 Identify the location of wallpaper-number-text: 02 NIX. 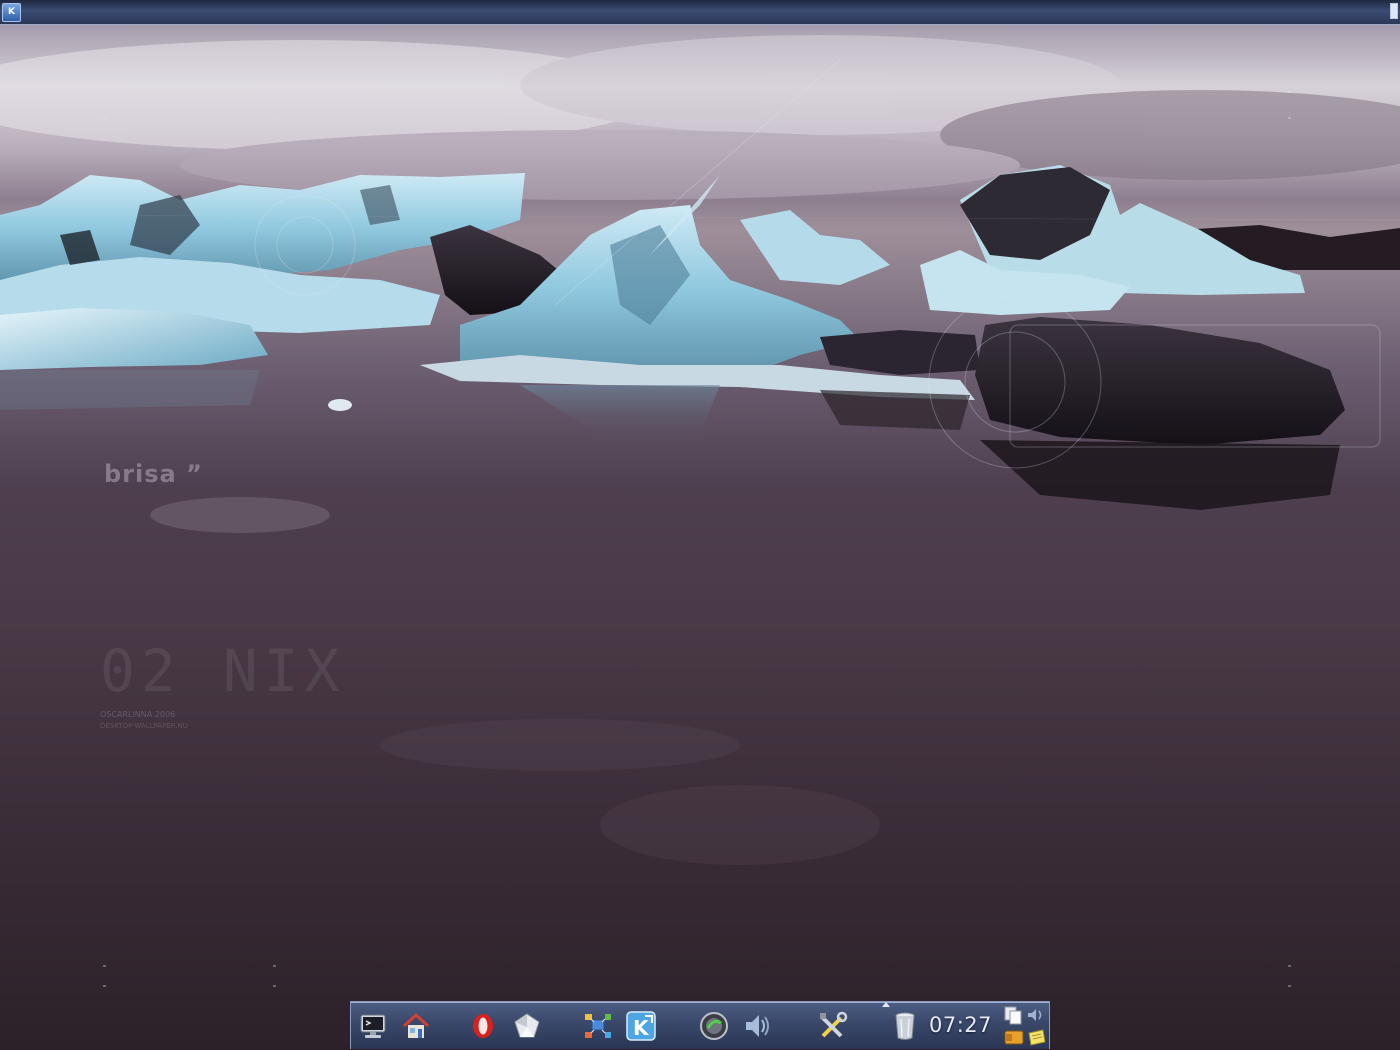
(223, 671).